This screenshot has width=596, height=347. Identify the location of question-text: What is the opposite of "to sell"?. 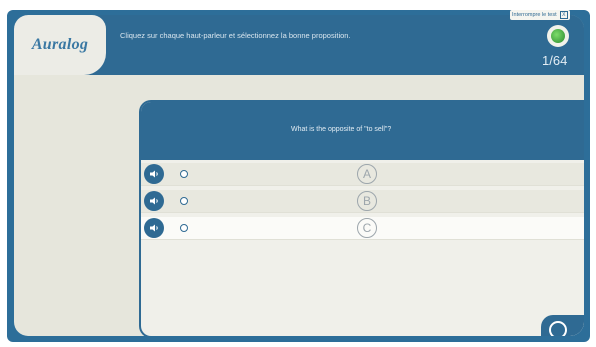
(341, 129).